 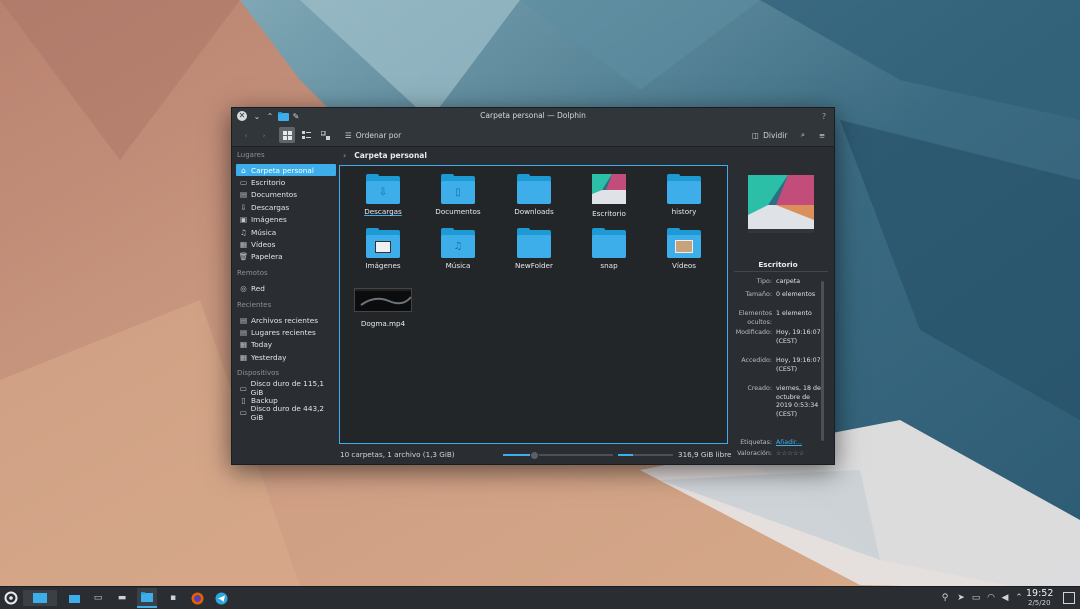 I want to click on dolphin-taskbar-icon, so click(x=147, y=598).